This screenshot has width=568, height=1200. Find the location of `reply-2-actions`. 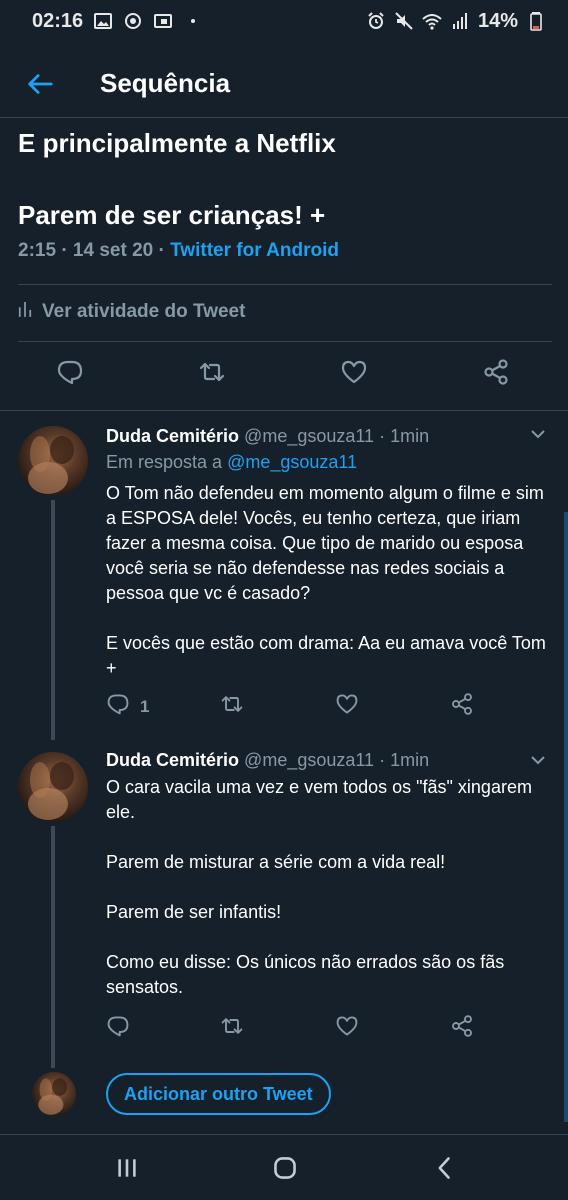

reply-2-actions is located at coordinates (284, 1034).